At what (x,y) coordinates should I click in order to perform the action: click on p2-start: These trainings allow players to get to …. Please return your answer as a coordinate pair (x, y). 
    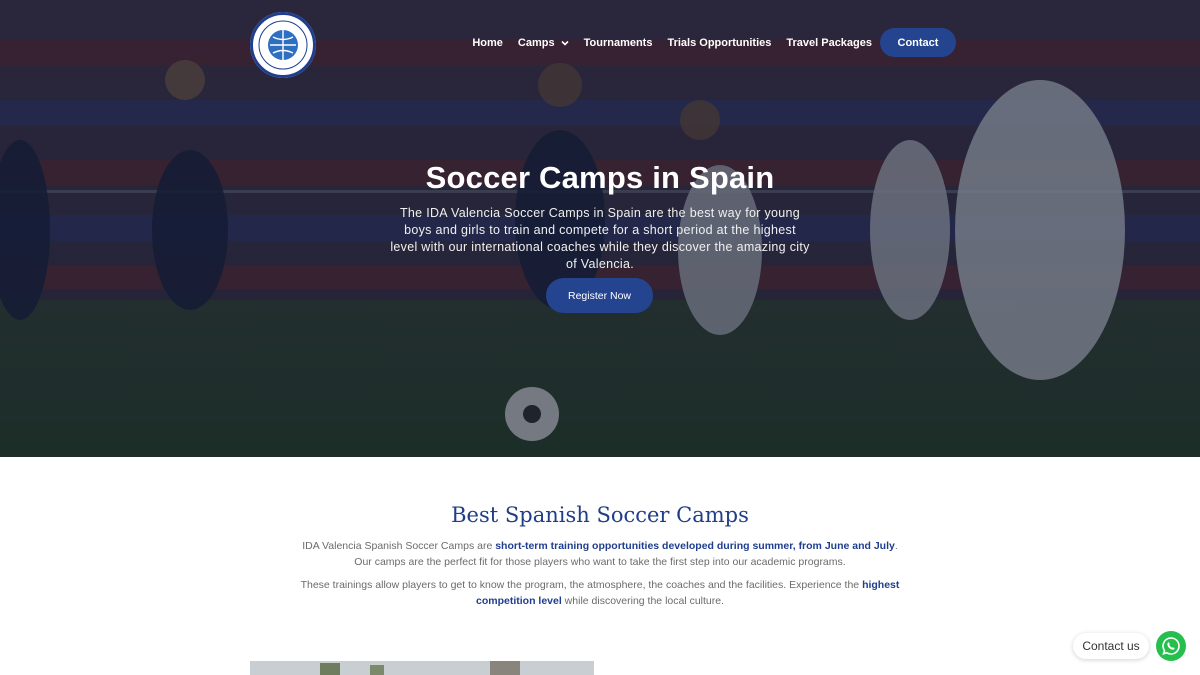
    Looking at the image, I should click on (581, 585).